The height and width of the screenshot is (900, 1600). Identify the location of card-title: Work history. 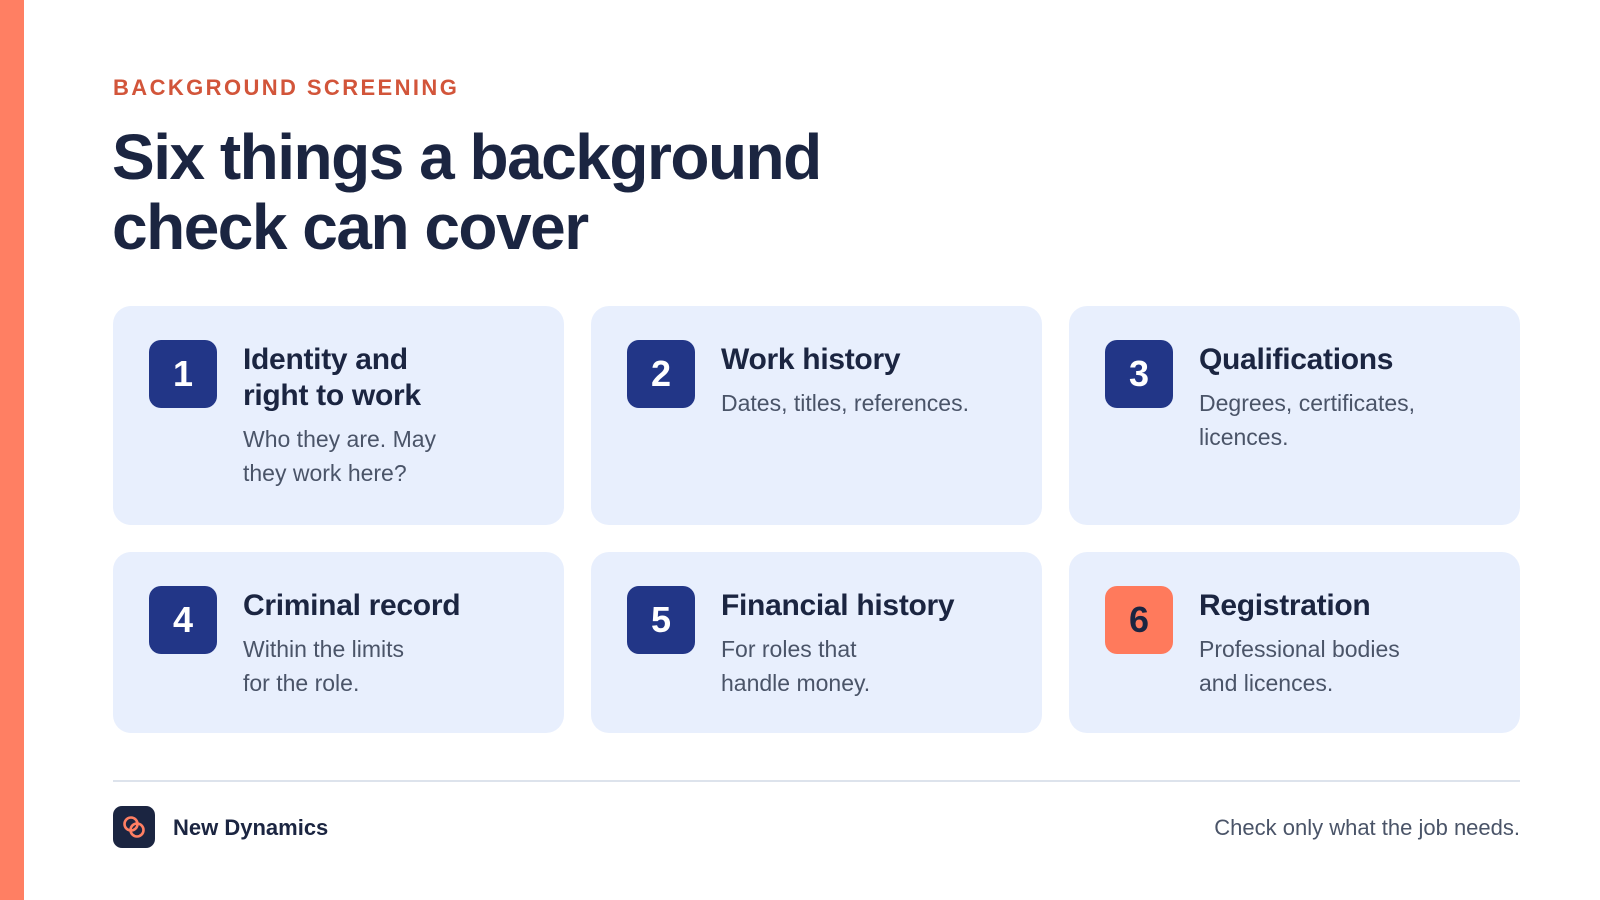
(811, 359).